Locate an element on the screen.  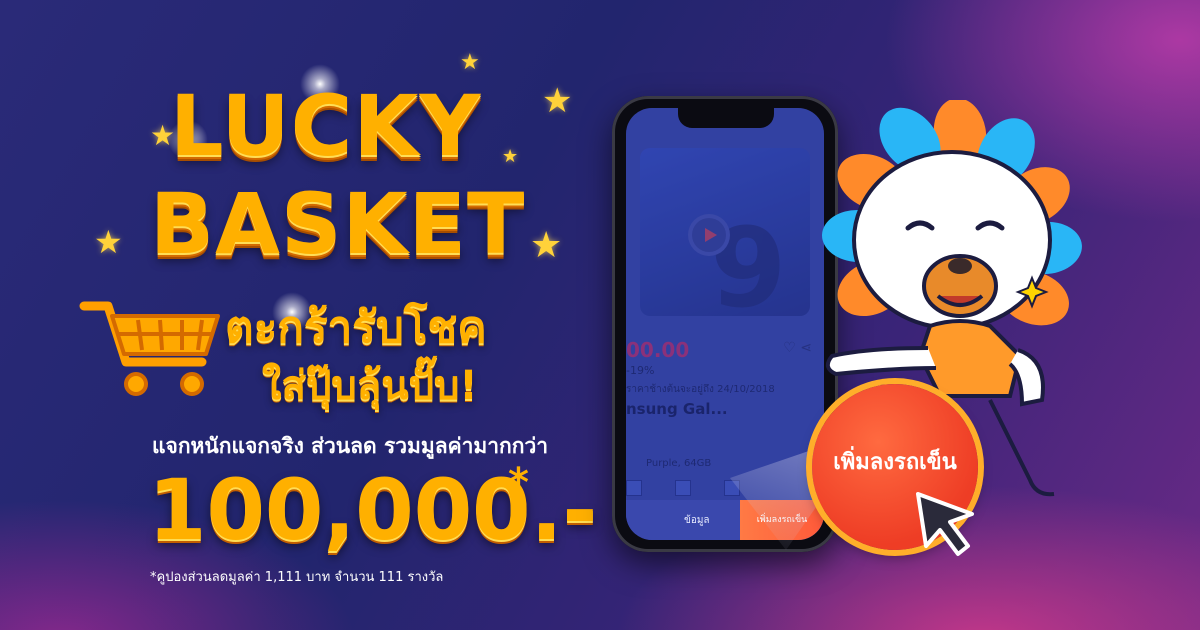
add-to-cart-label: เพิ่มลงรถเข็น is located at coordinates (895, 462).